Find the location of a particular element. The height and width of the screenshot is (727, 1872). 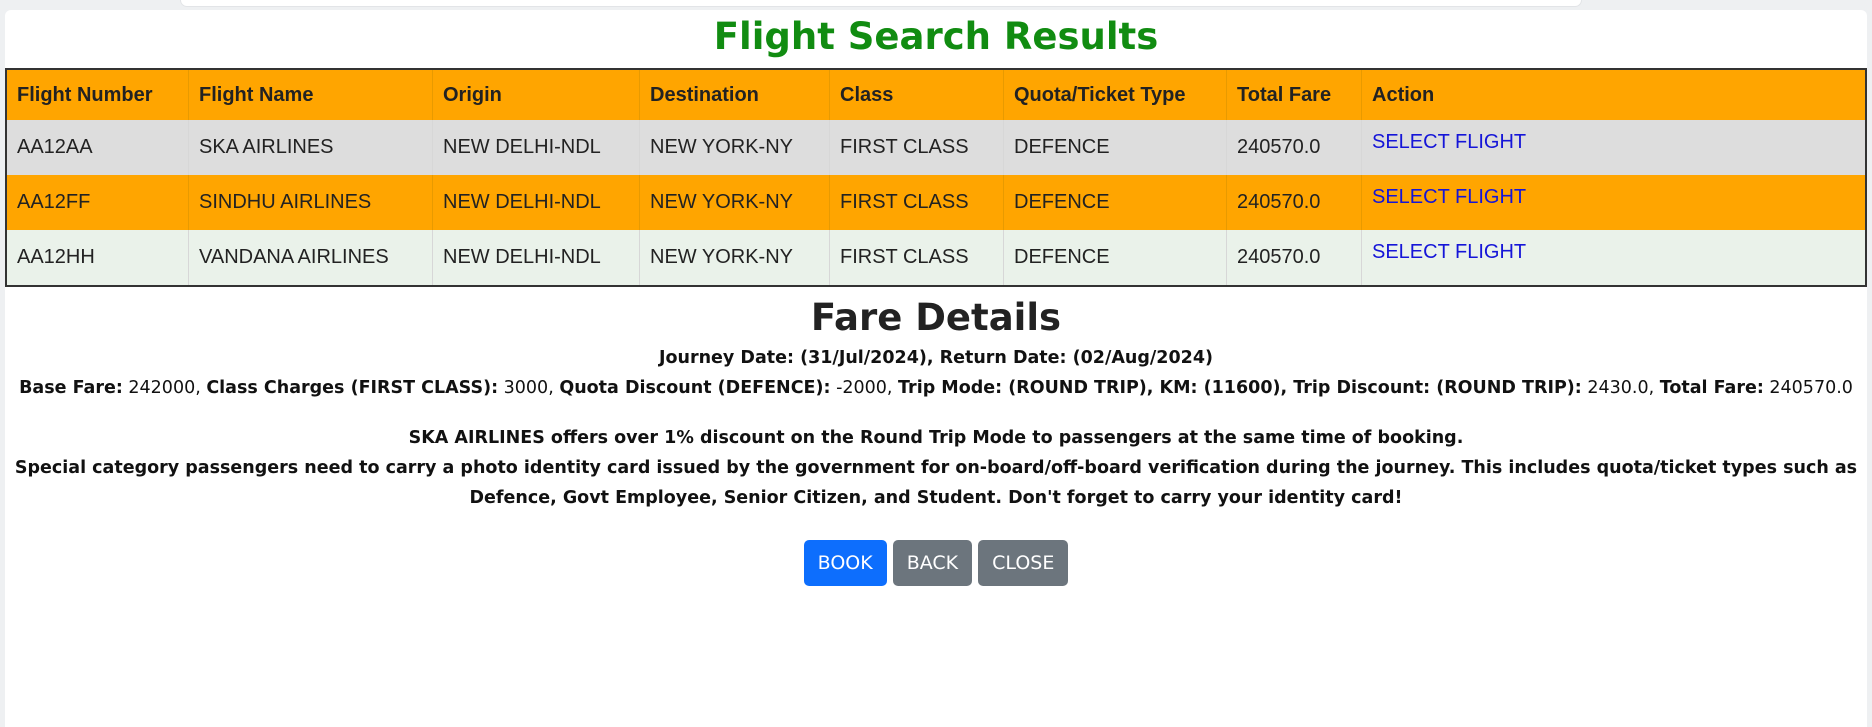

column-header-destination: Destination is located at coordinates (734, 94).